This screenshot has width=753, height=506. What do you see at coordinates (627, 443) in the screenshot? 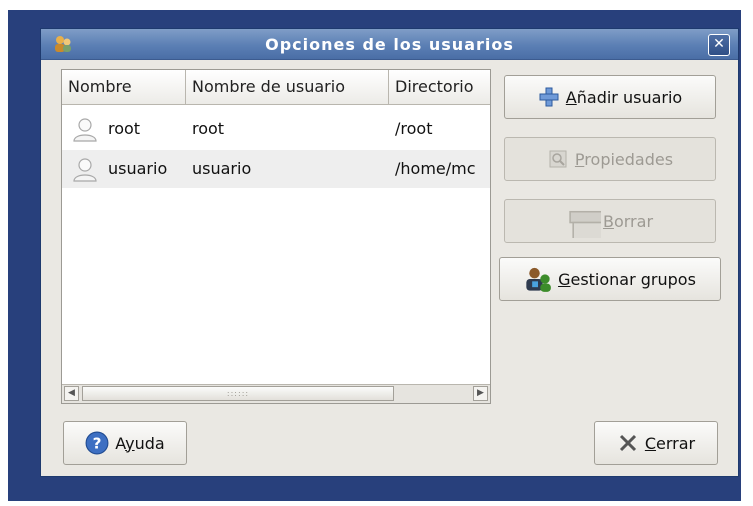
I see `close-x-icon` at bounding box center [627, 443].